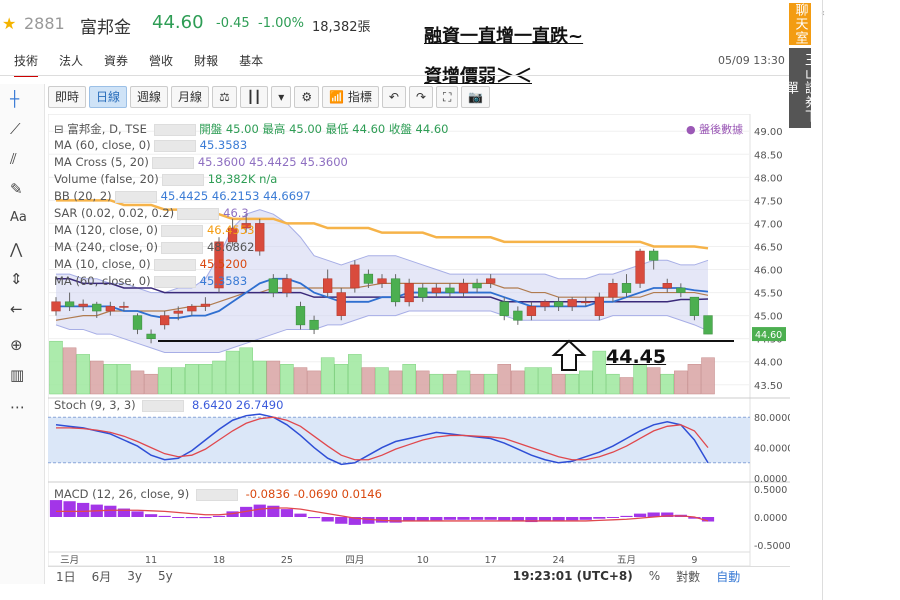  Describe the element at coordinates (350, 97) in the screenshot. I see `indicators-button: 📶 指標` at that location.